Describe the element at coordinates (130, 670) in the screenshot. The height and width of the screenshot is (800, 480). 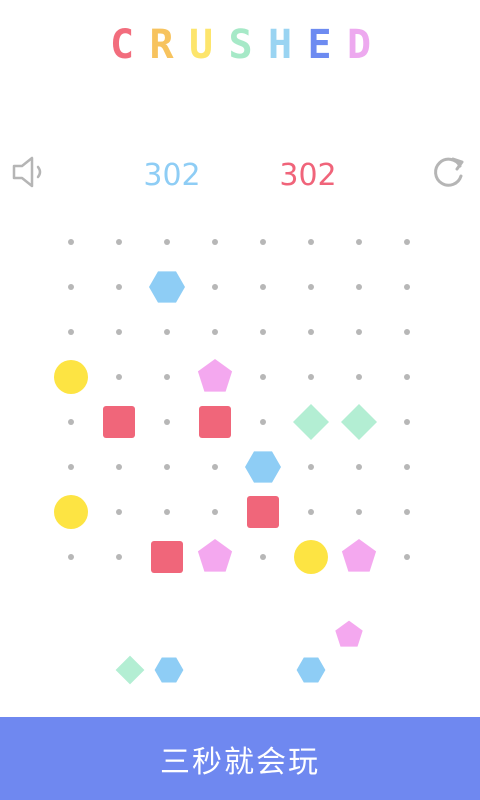
I see `queue-diamond-piece` at that location.